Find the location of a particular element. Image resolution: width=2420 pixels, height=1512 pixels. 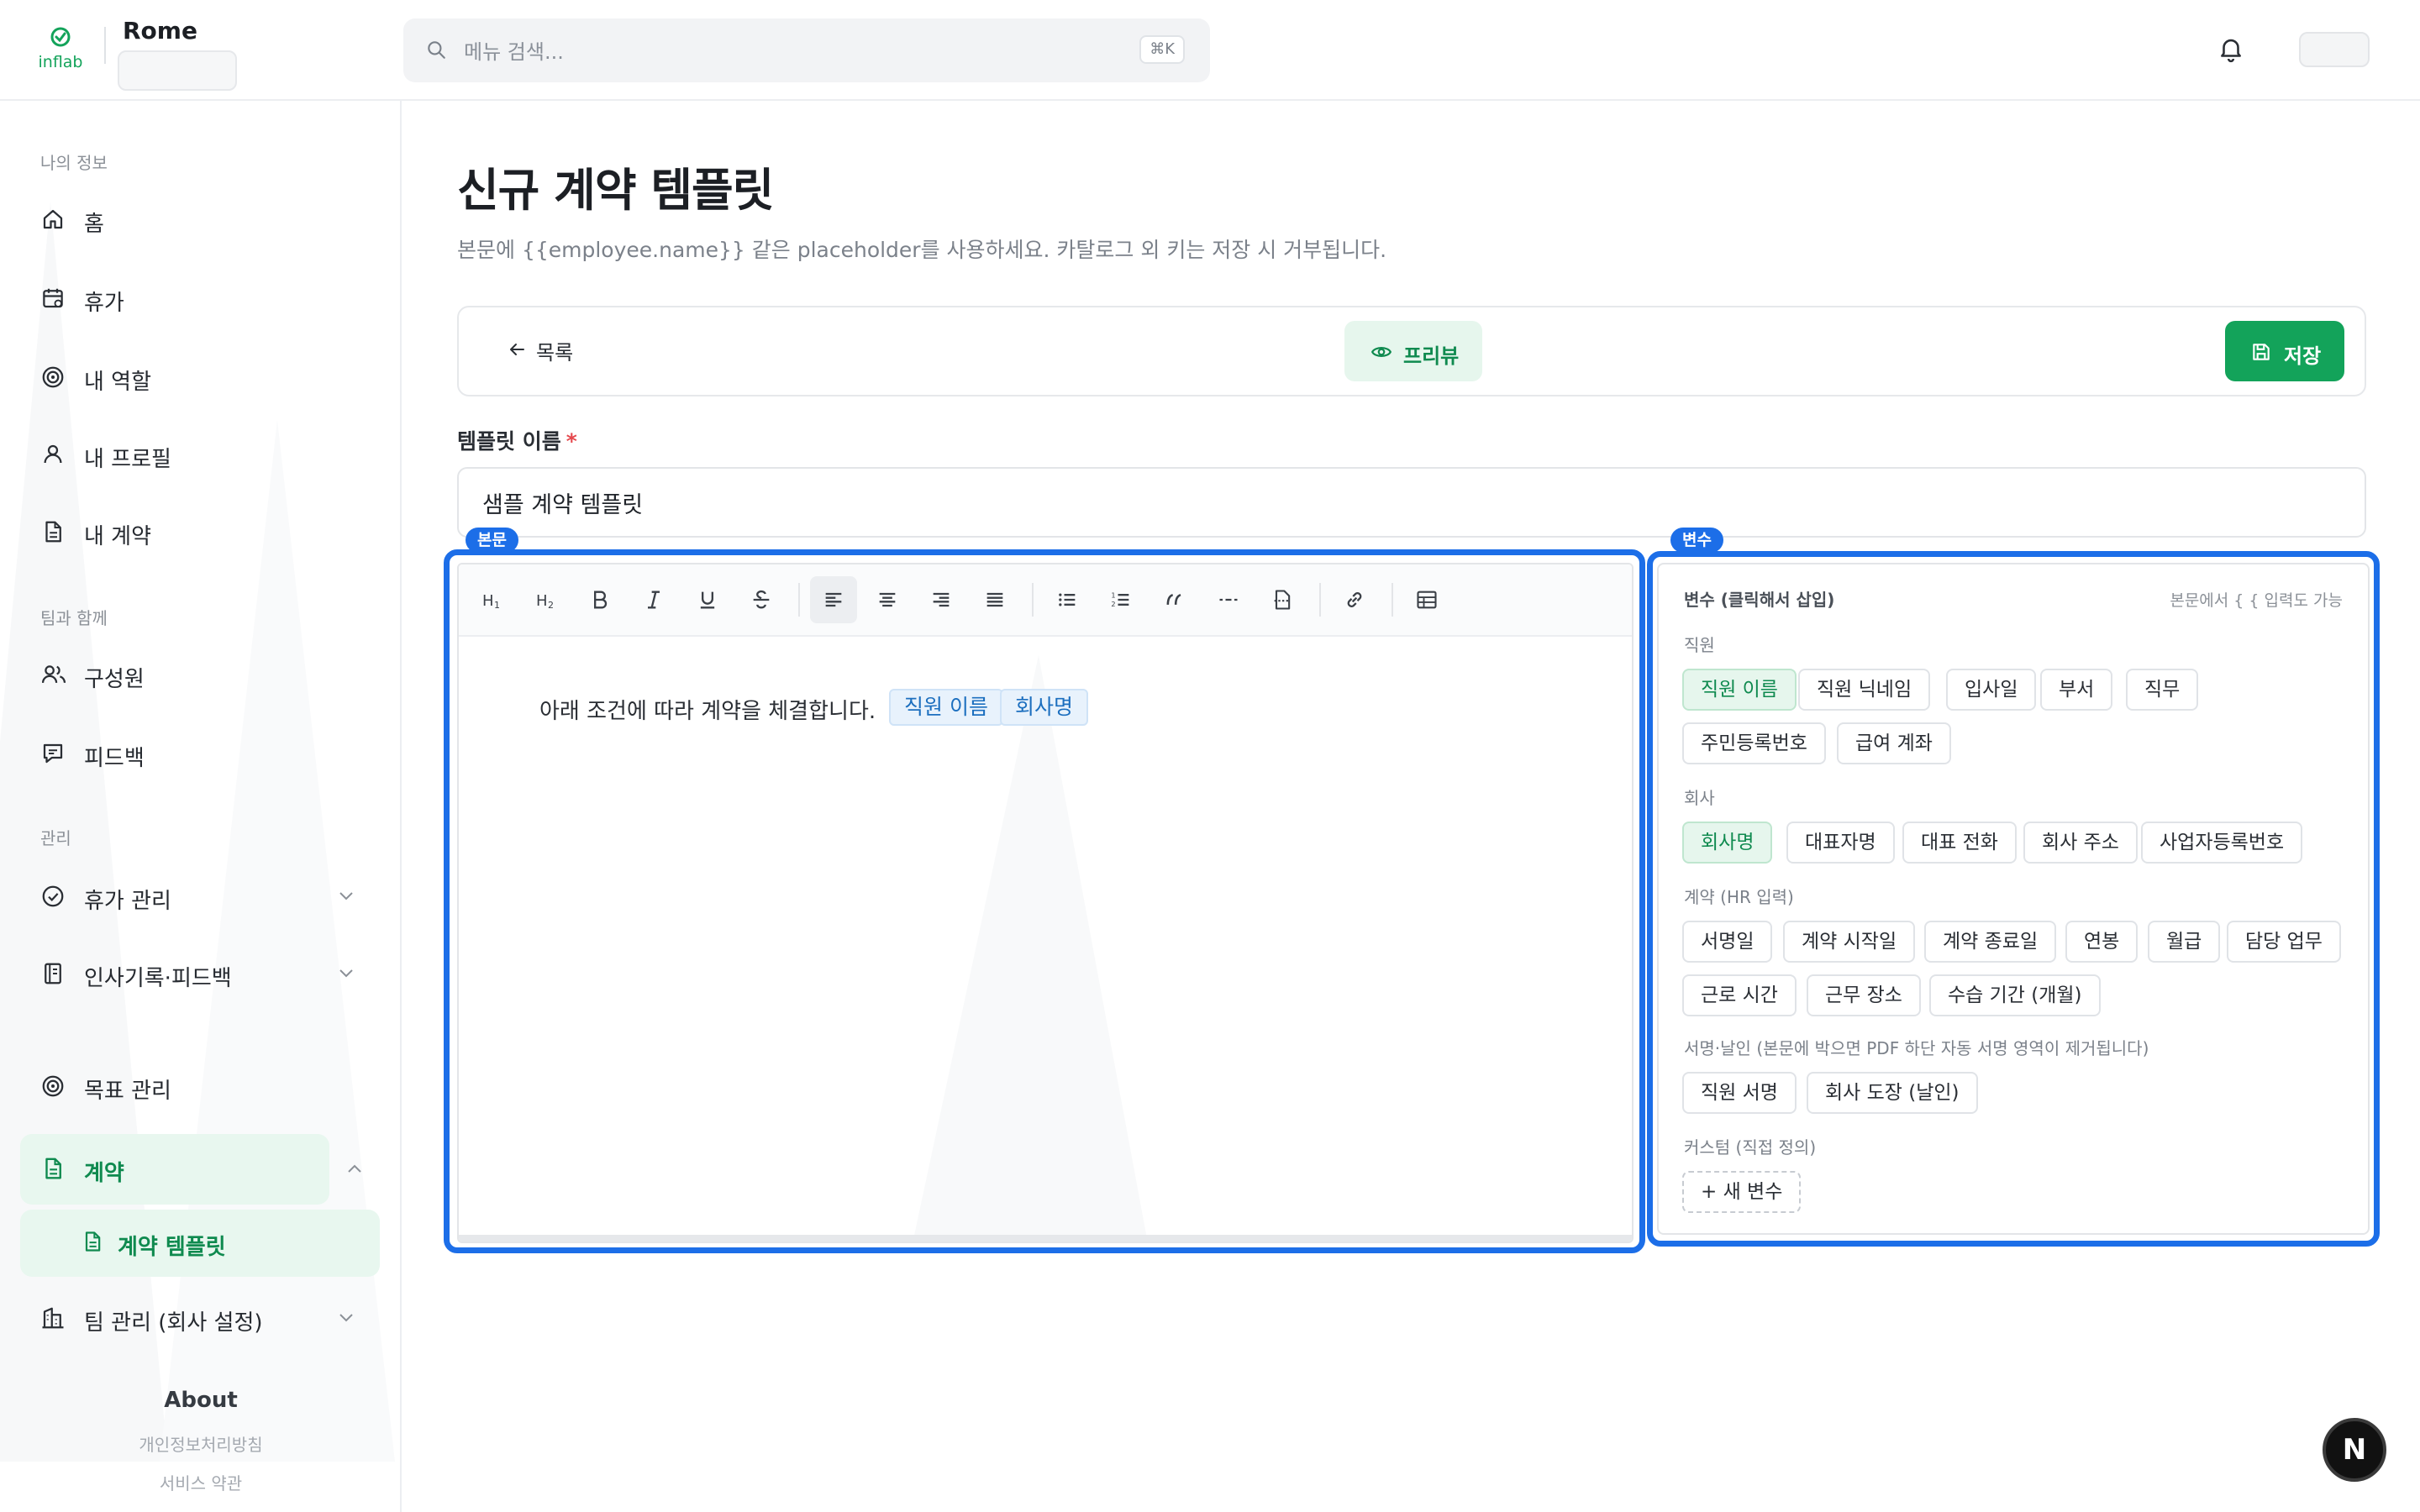

org-switcher is located at coordinates (177, 70).